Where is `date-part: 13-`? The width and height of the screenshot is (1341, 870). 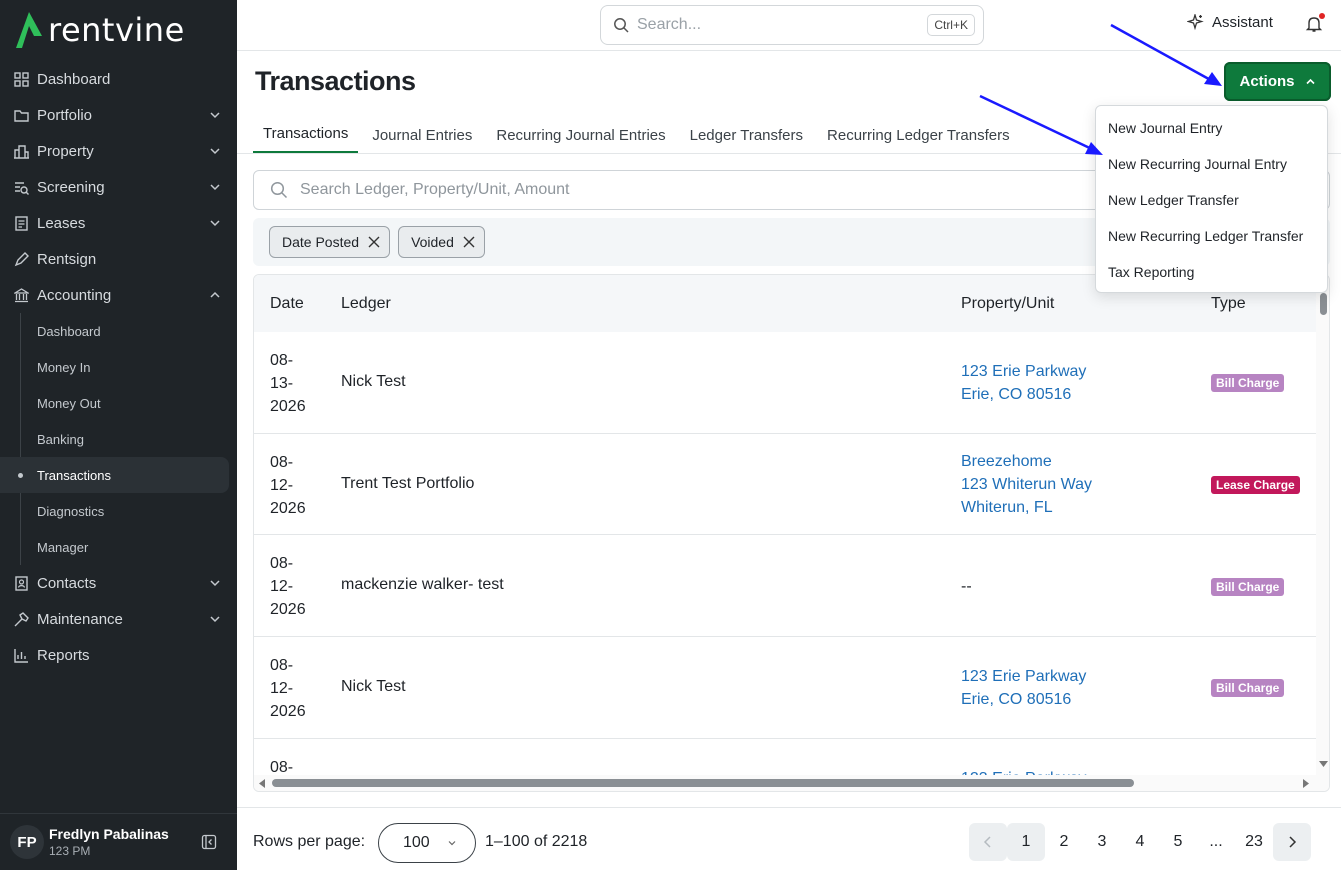
date-part: 13- is located at coordinates (282, 383).